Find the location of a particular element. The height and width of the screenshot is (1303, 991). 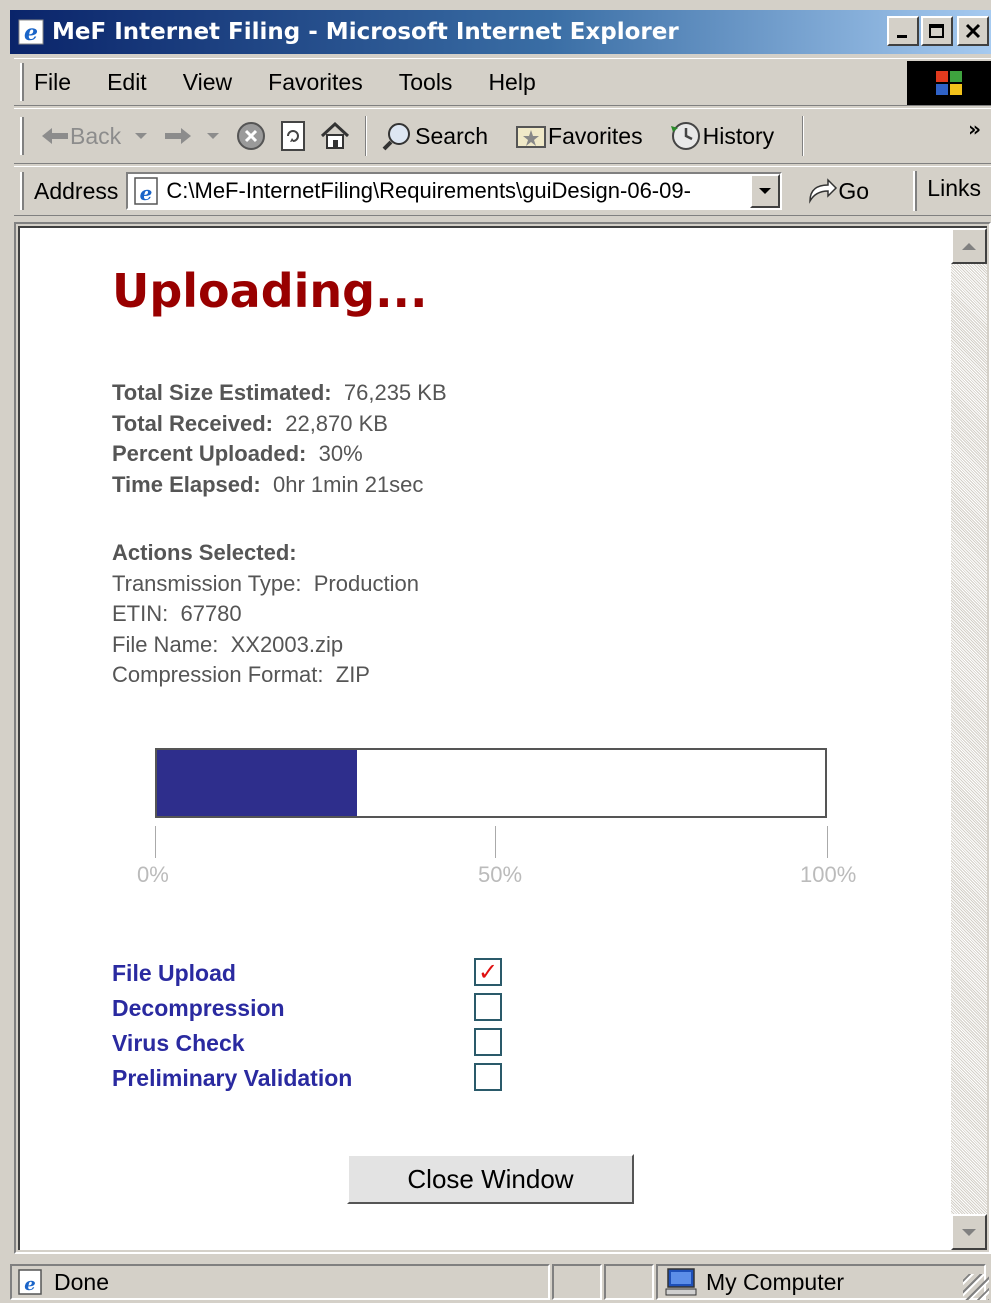

close-window-x-button is located at coordinates (973, 31).